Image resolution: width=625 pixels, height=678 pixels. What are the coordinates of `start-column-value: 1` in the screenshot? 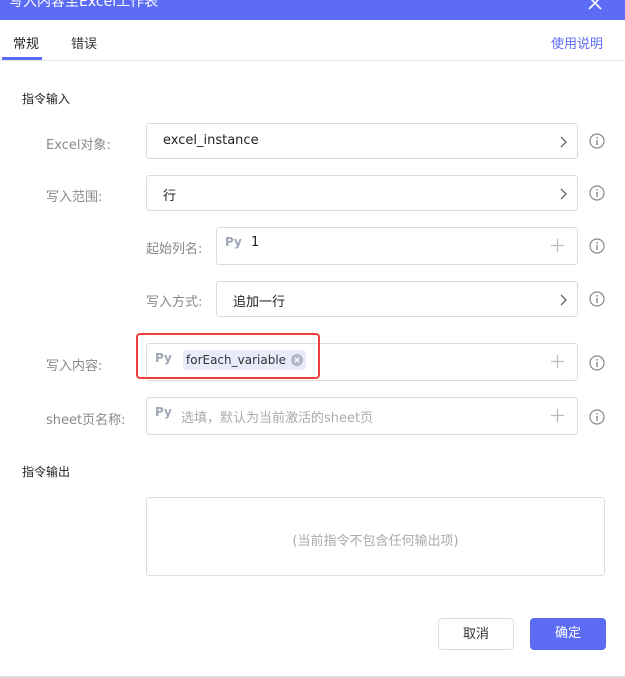 It's located at (255, 242).